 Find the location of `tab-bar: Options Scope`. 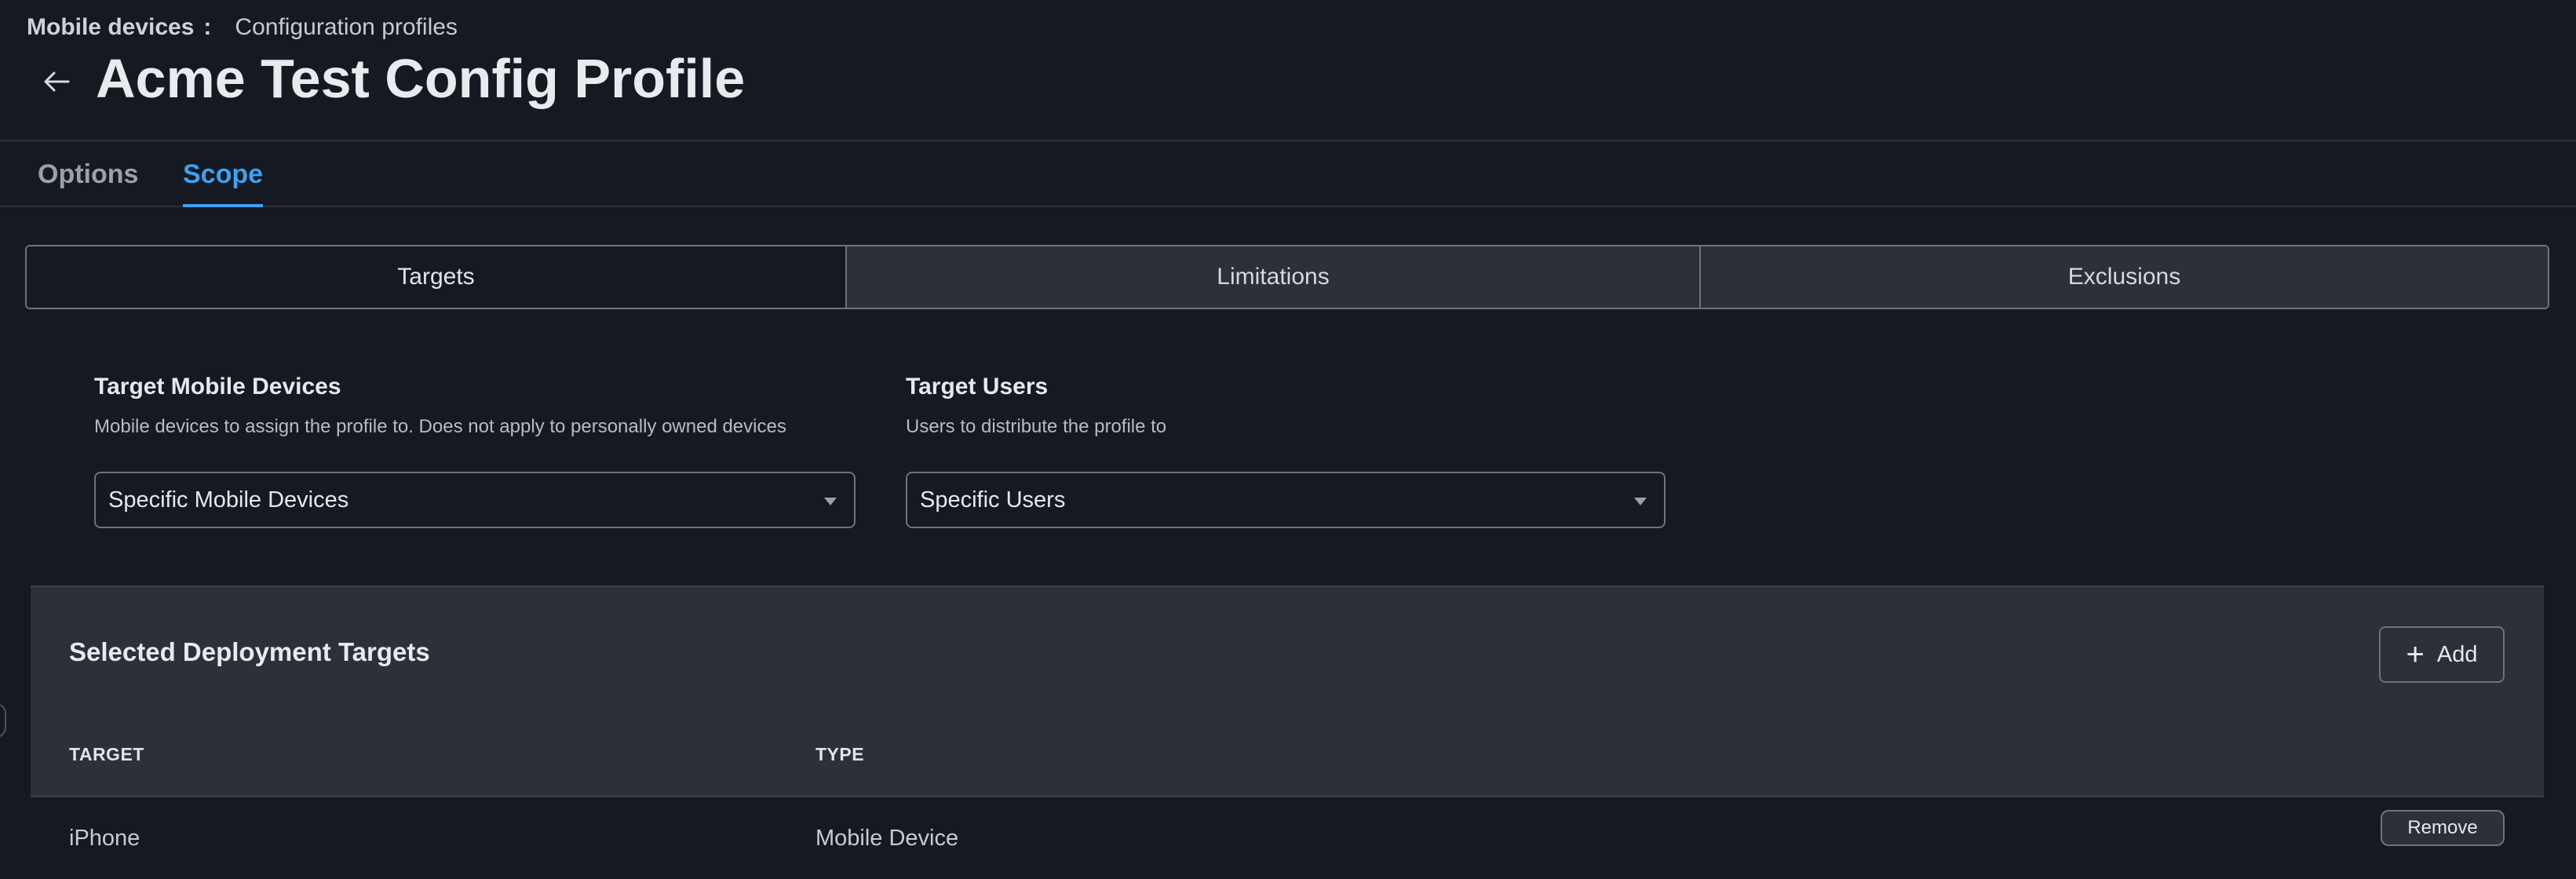

tab-bar: Options Scope is located at coordinates (1288, 174).